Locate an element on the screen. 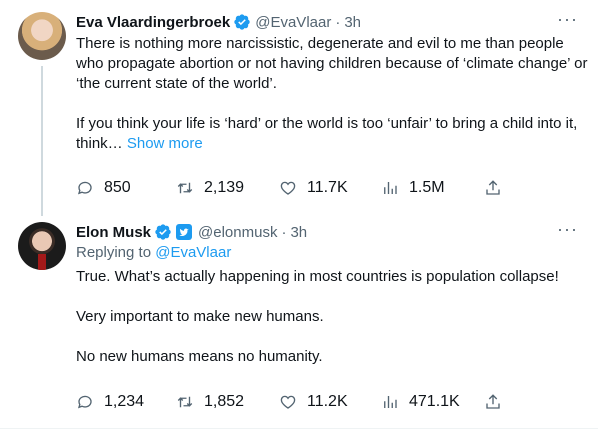  author-name: Elon Musk is located at coordinates (113, 232).